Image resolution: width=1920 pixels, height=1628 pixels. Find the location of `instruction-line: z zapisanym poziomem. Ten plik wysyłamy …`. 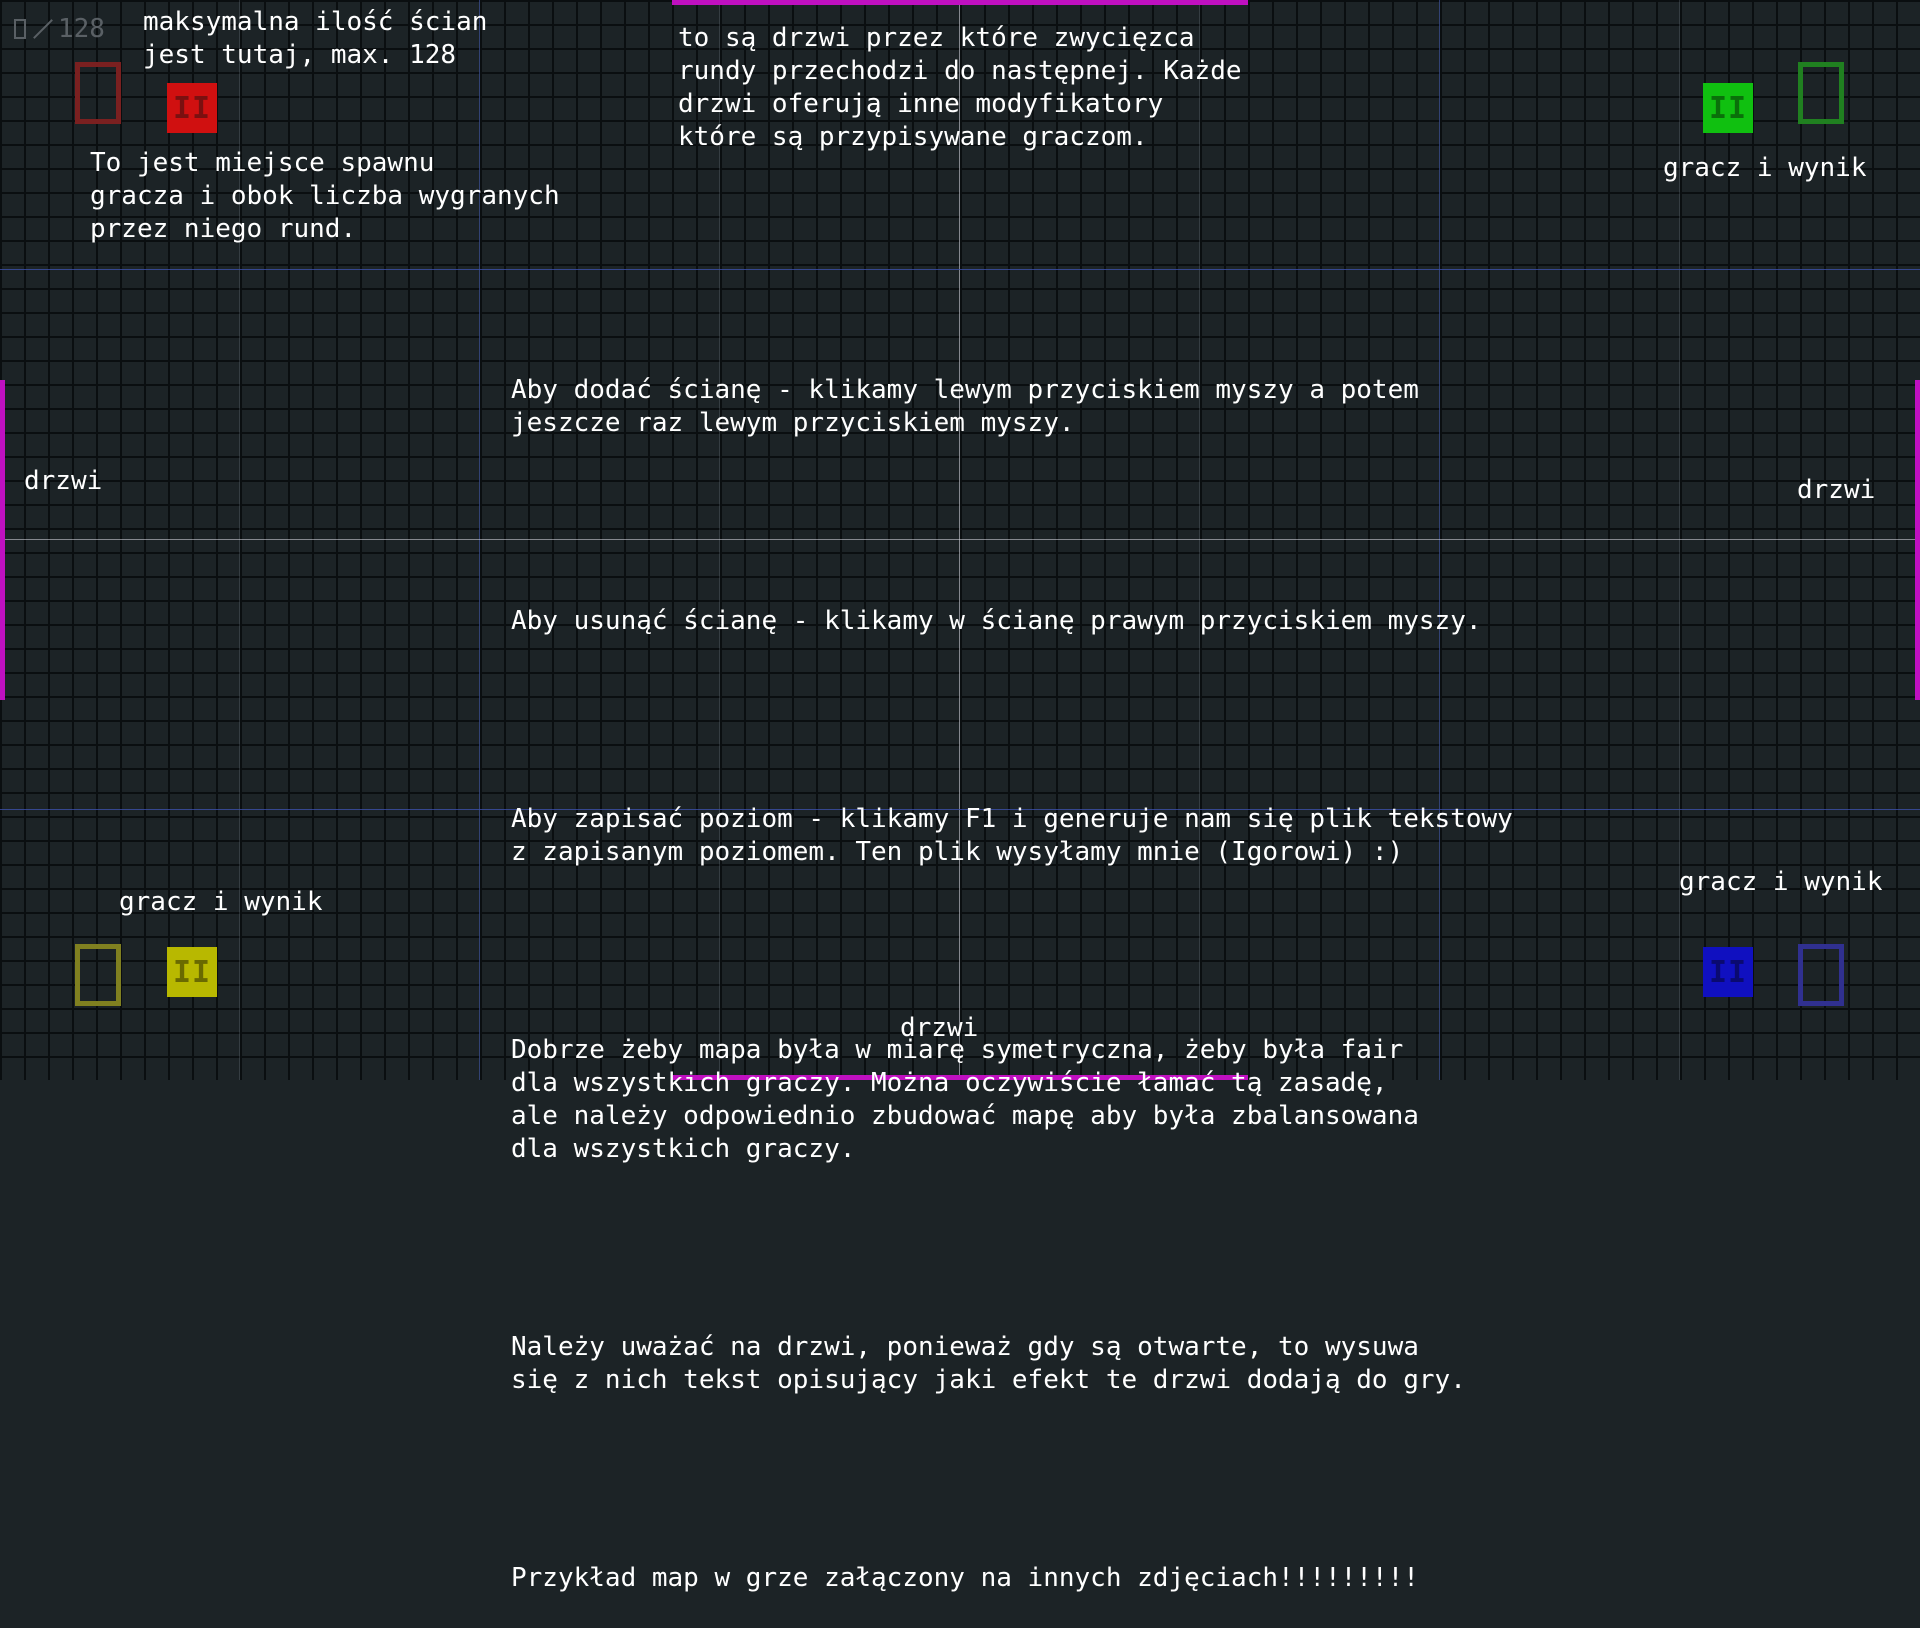

instruction-line: z zapisanym poziomem. Ten plik wysyłamy … is located at coordinates (957, 852).